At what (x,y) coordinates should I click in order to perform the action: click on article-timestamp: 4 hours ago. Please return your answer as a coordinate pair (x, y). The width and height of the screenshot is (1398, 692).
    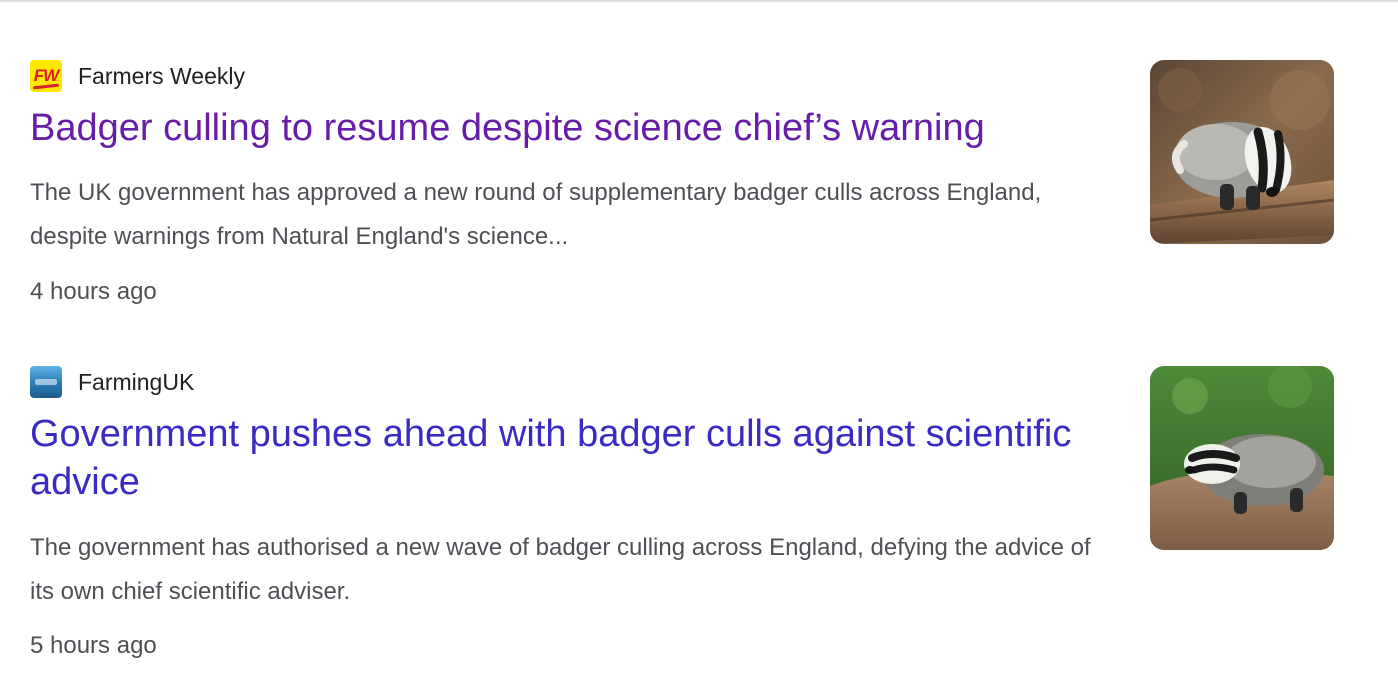
    Looking at the image, I should click on (93, 291).